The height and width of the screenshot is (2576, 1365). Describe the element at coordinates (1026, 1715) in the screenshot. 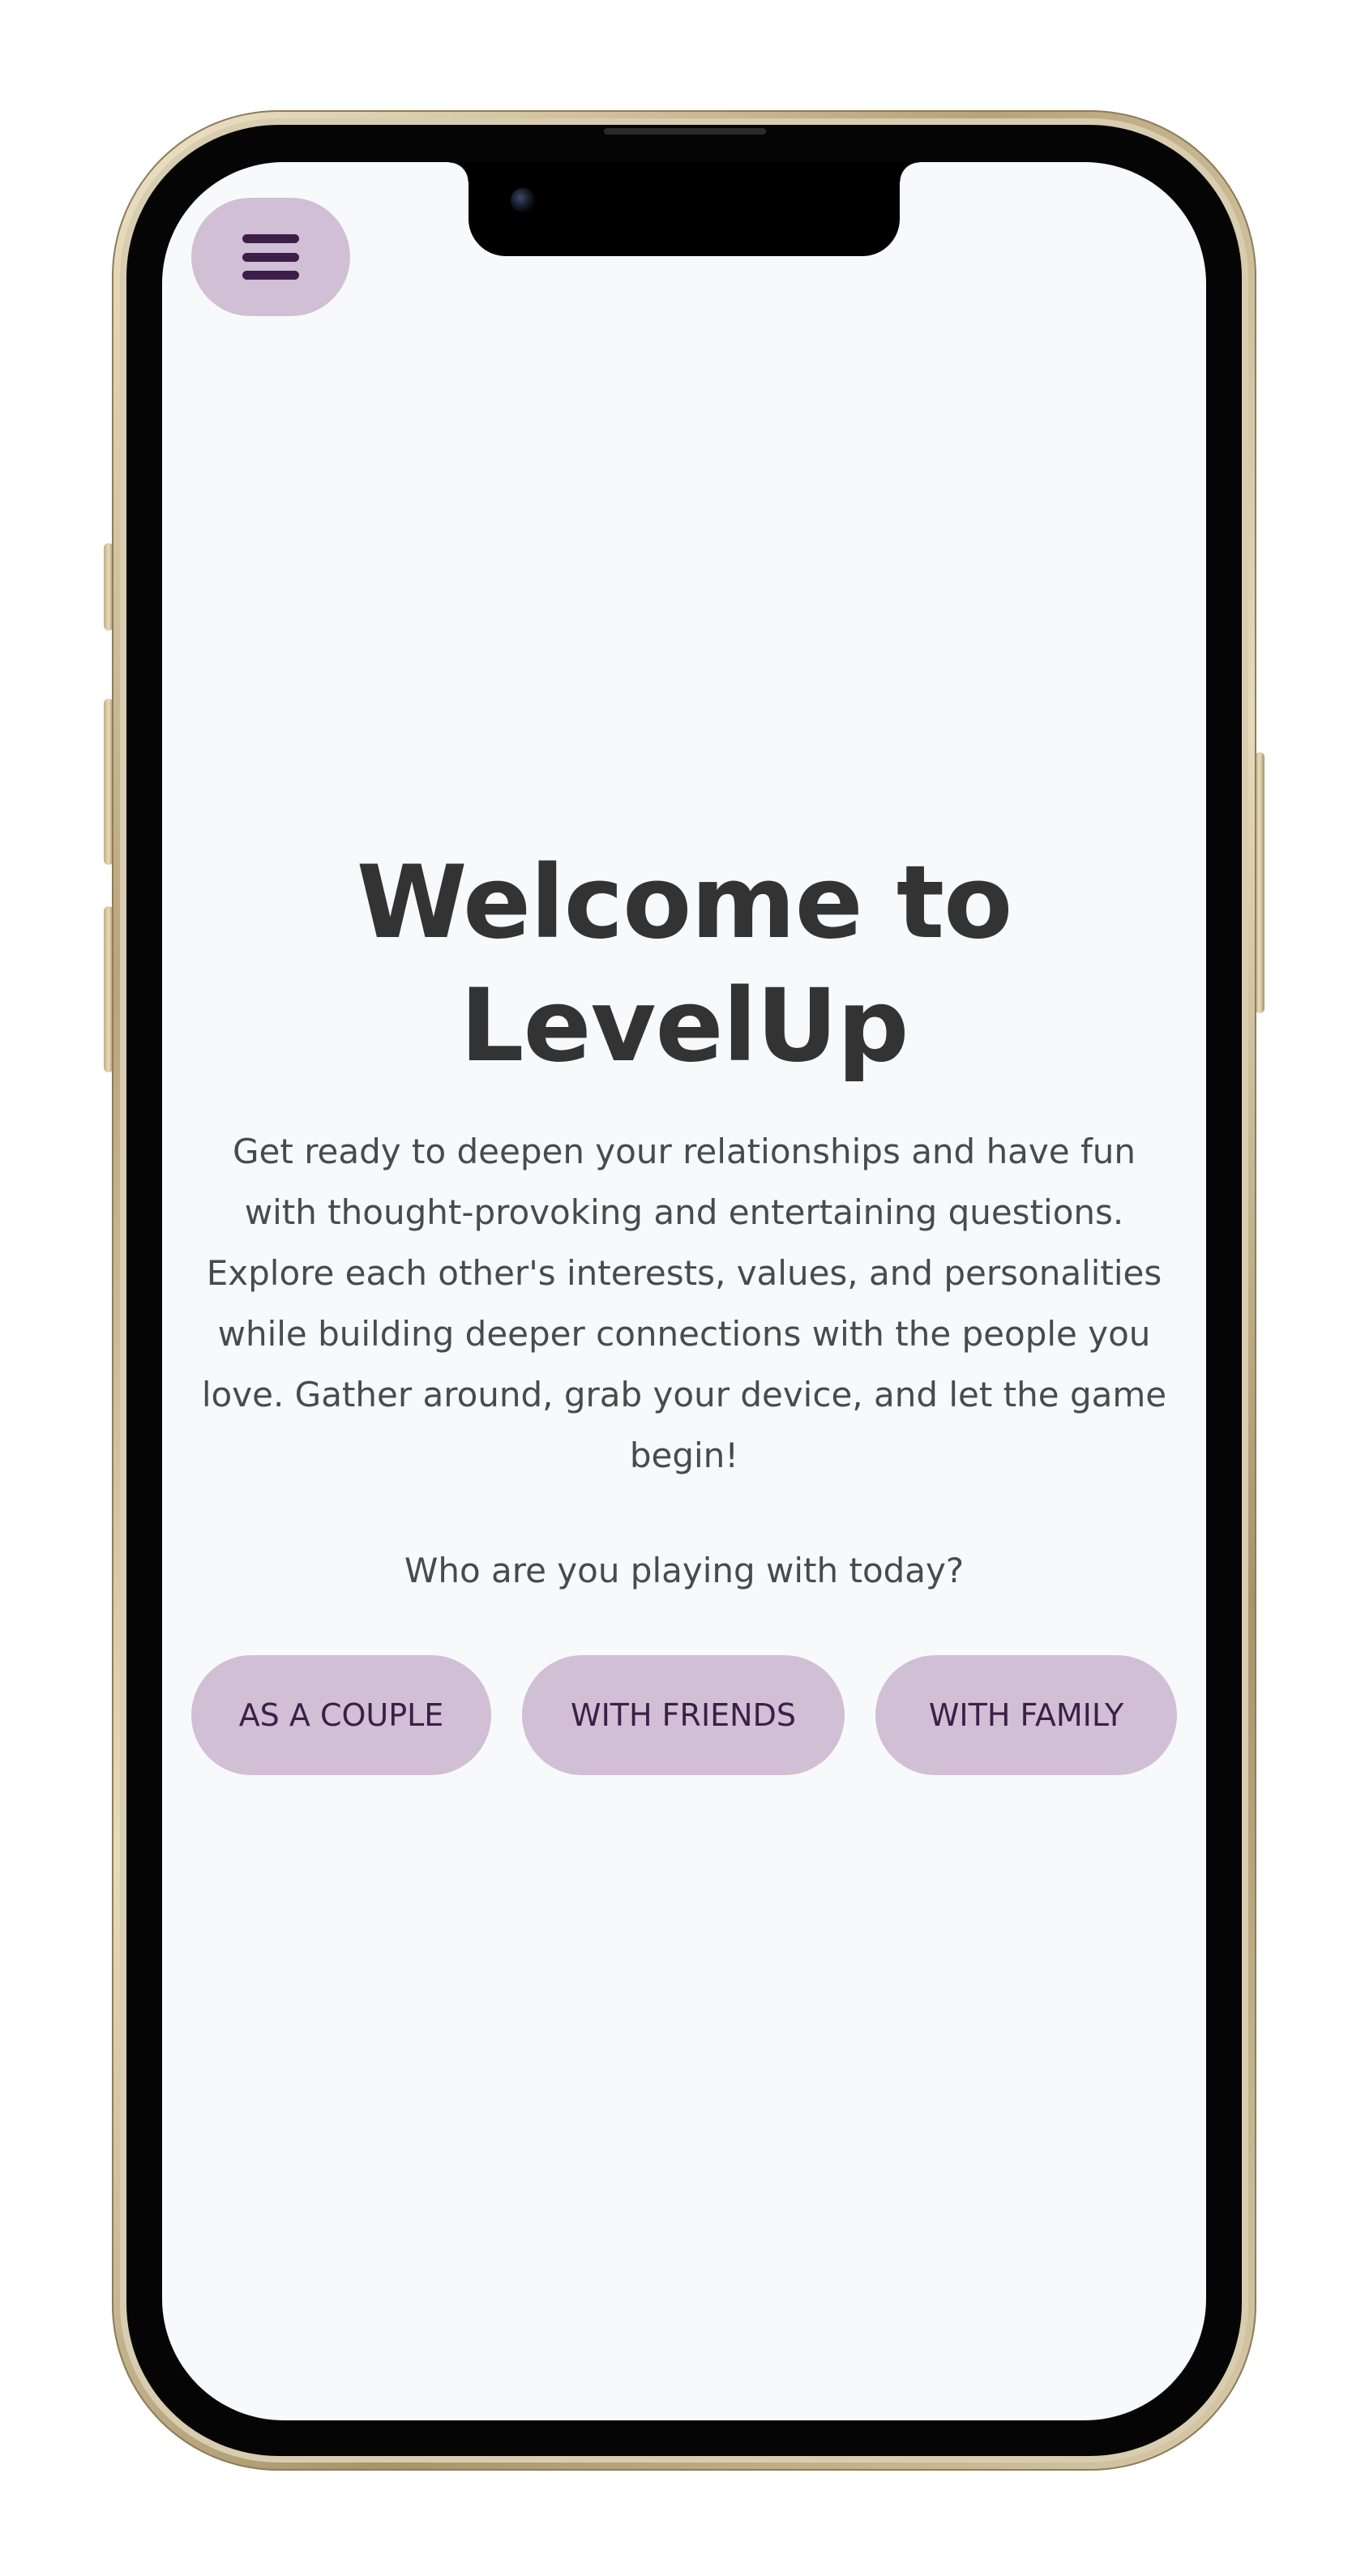

I see `with-family-button: WITH FAMILY` at that location.